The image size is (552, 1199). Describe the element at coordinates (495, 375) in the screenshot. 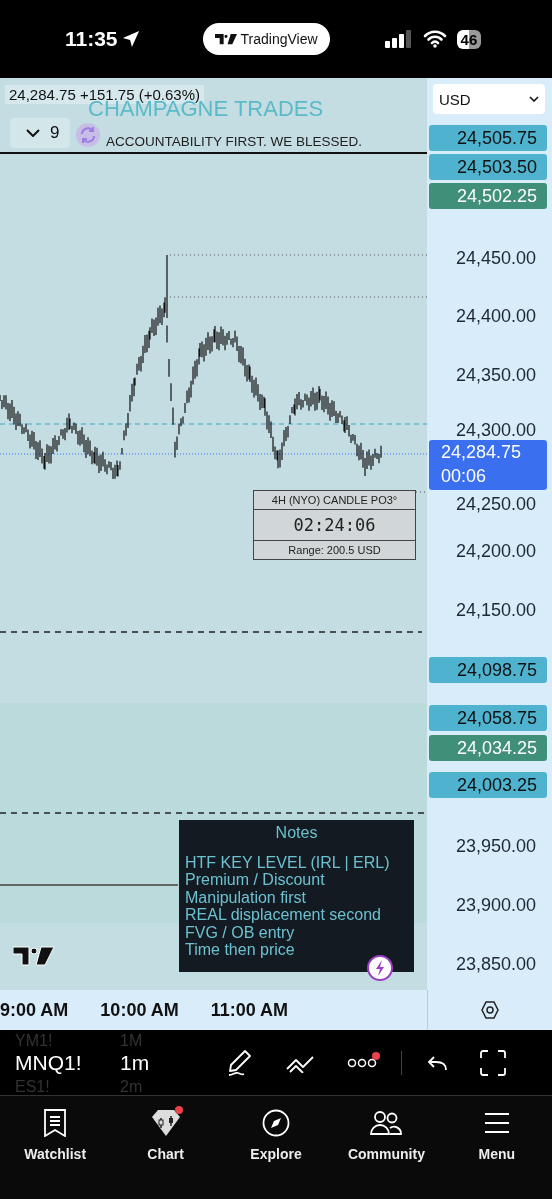

I see `price-axis-label: 24,350.00` at that location.